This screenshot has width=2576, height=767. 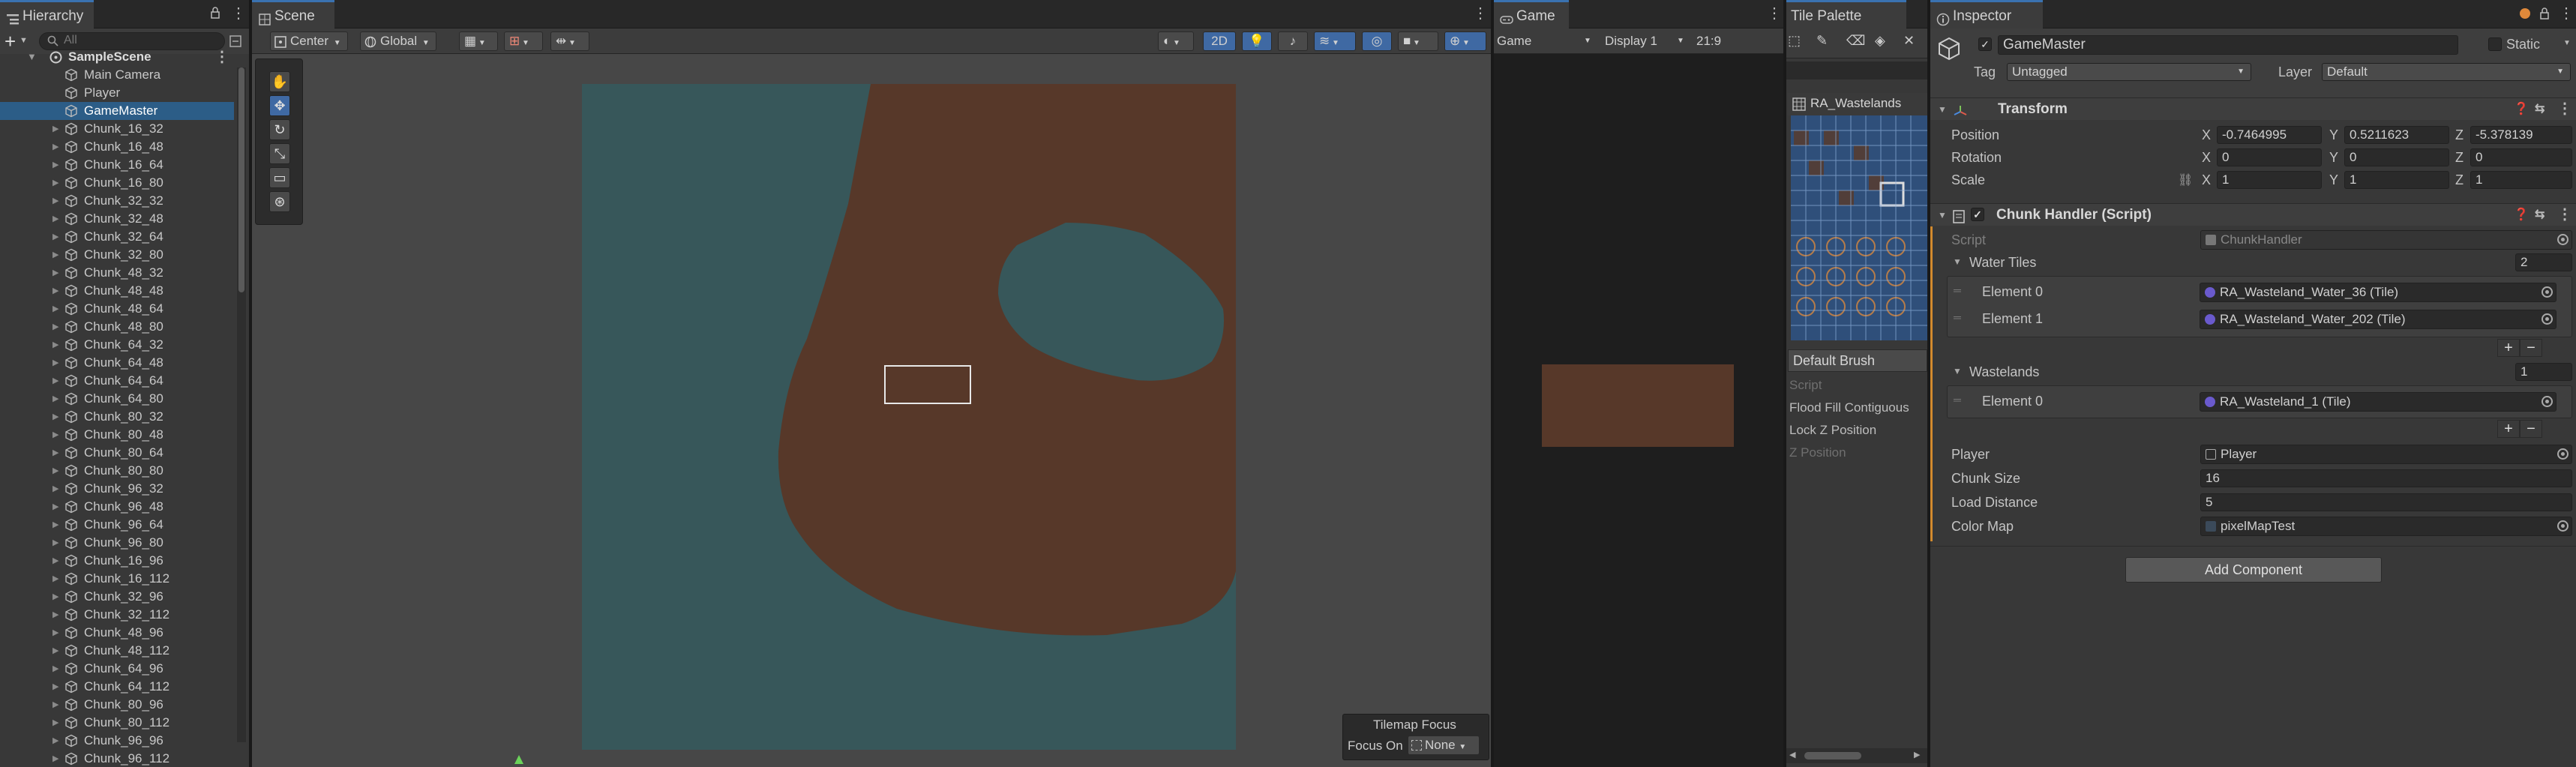 I want to click on tile-object-field: RA_Wasteland_Water_36 (Tile), so click(x=2379, y=292).